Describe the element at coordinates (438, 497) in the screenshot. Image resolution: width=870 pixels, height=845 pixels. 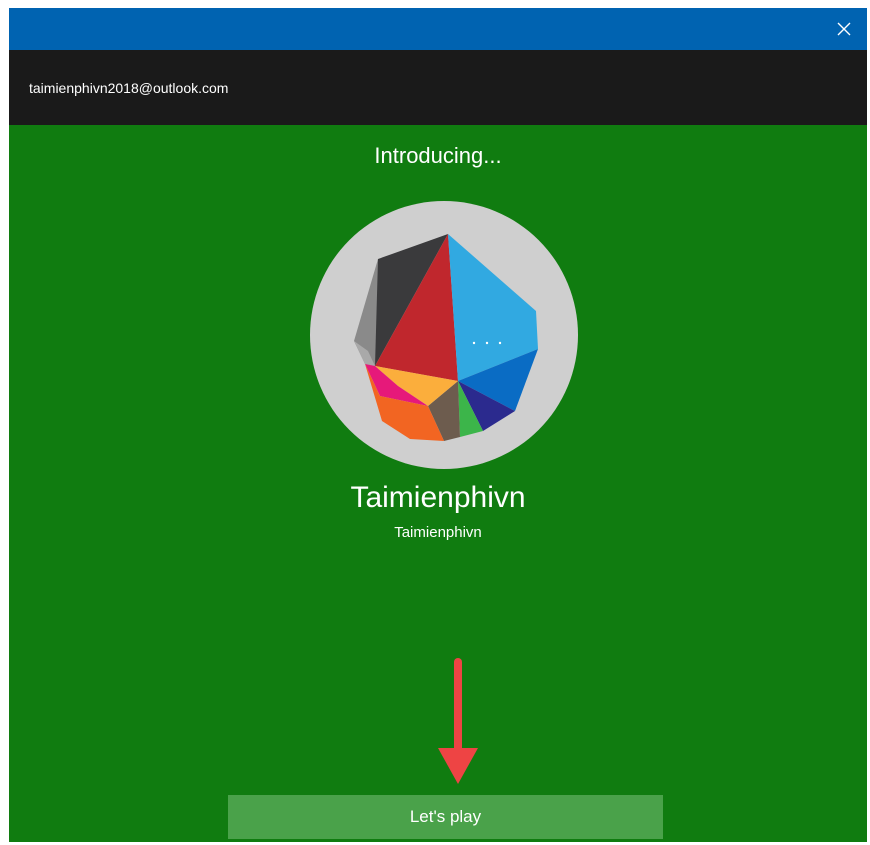
I see `gamertag: Taimienphivn` at that location.